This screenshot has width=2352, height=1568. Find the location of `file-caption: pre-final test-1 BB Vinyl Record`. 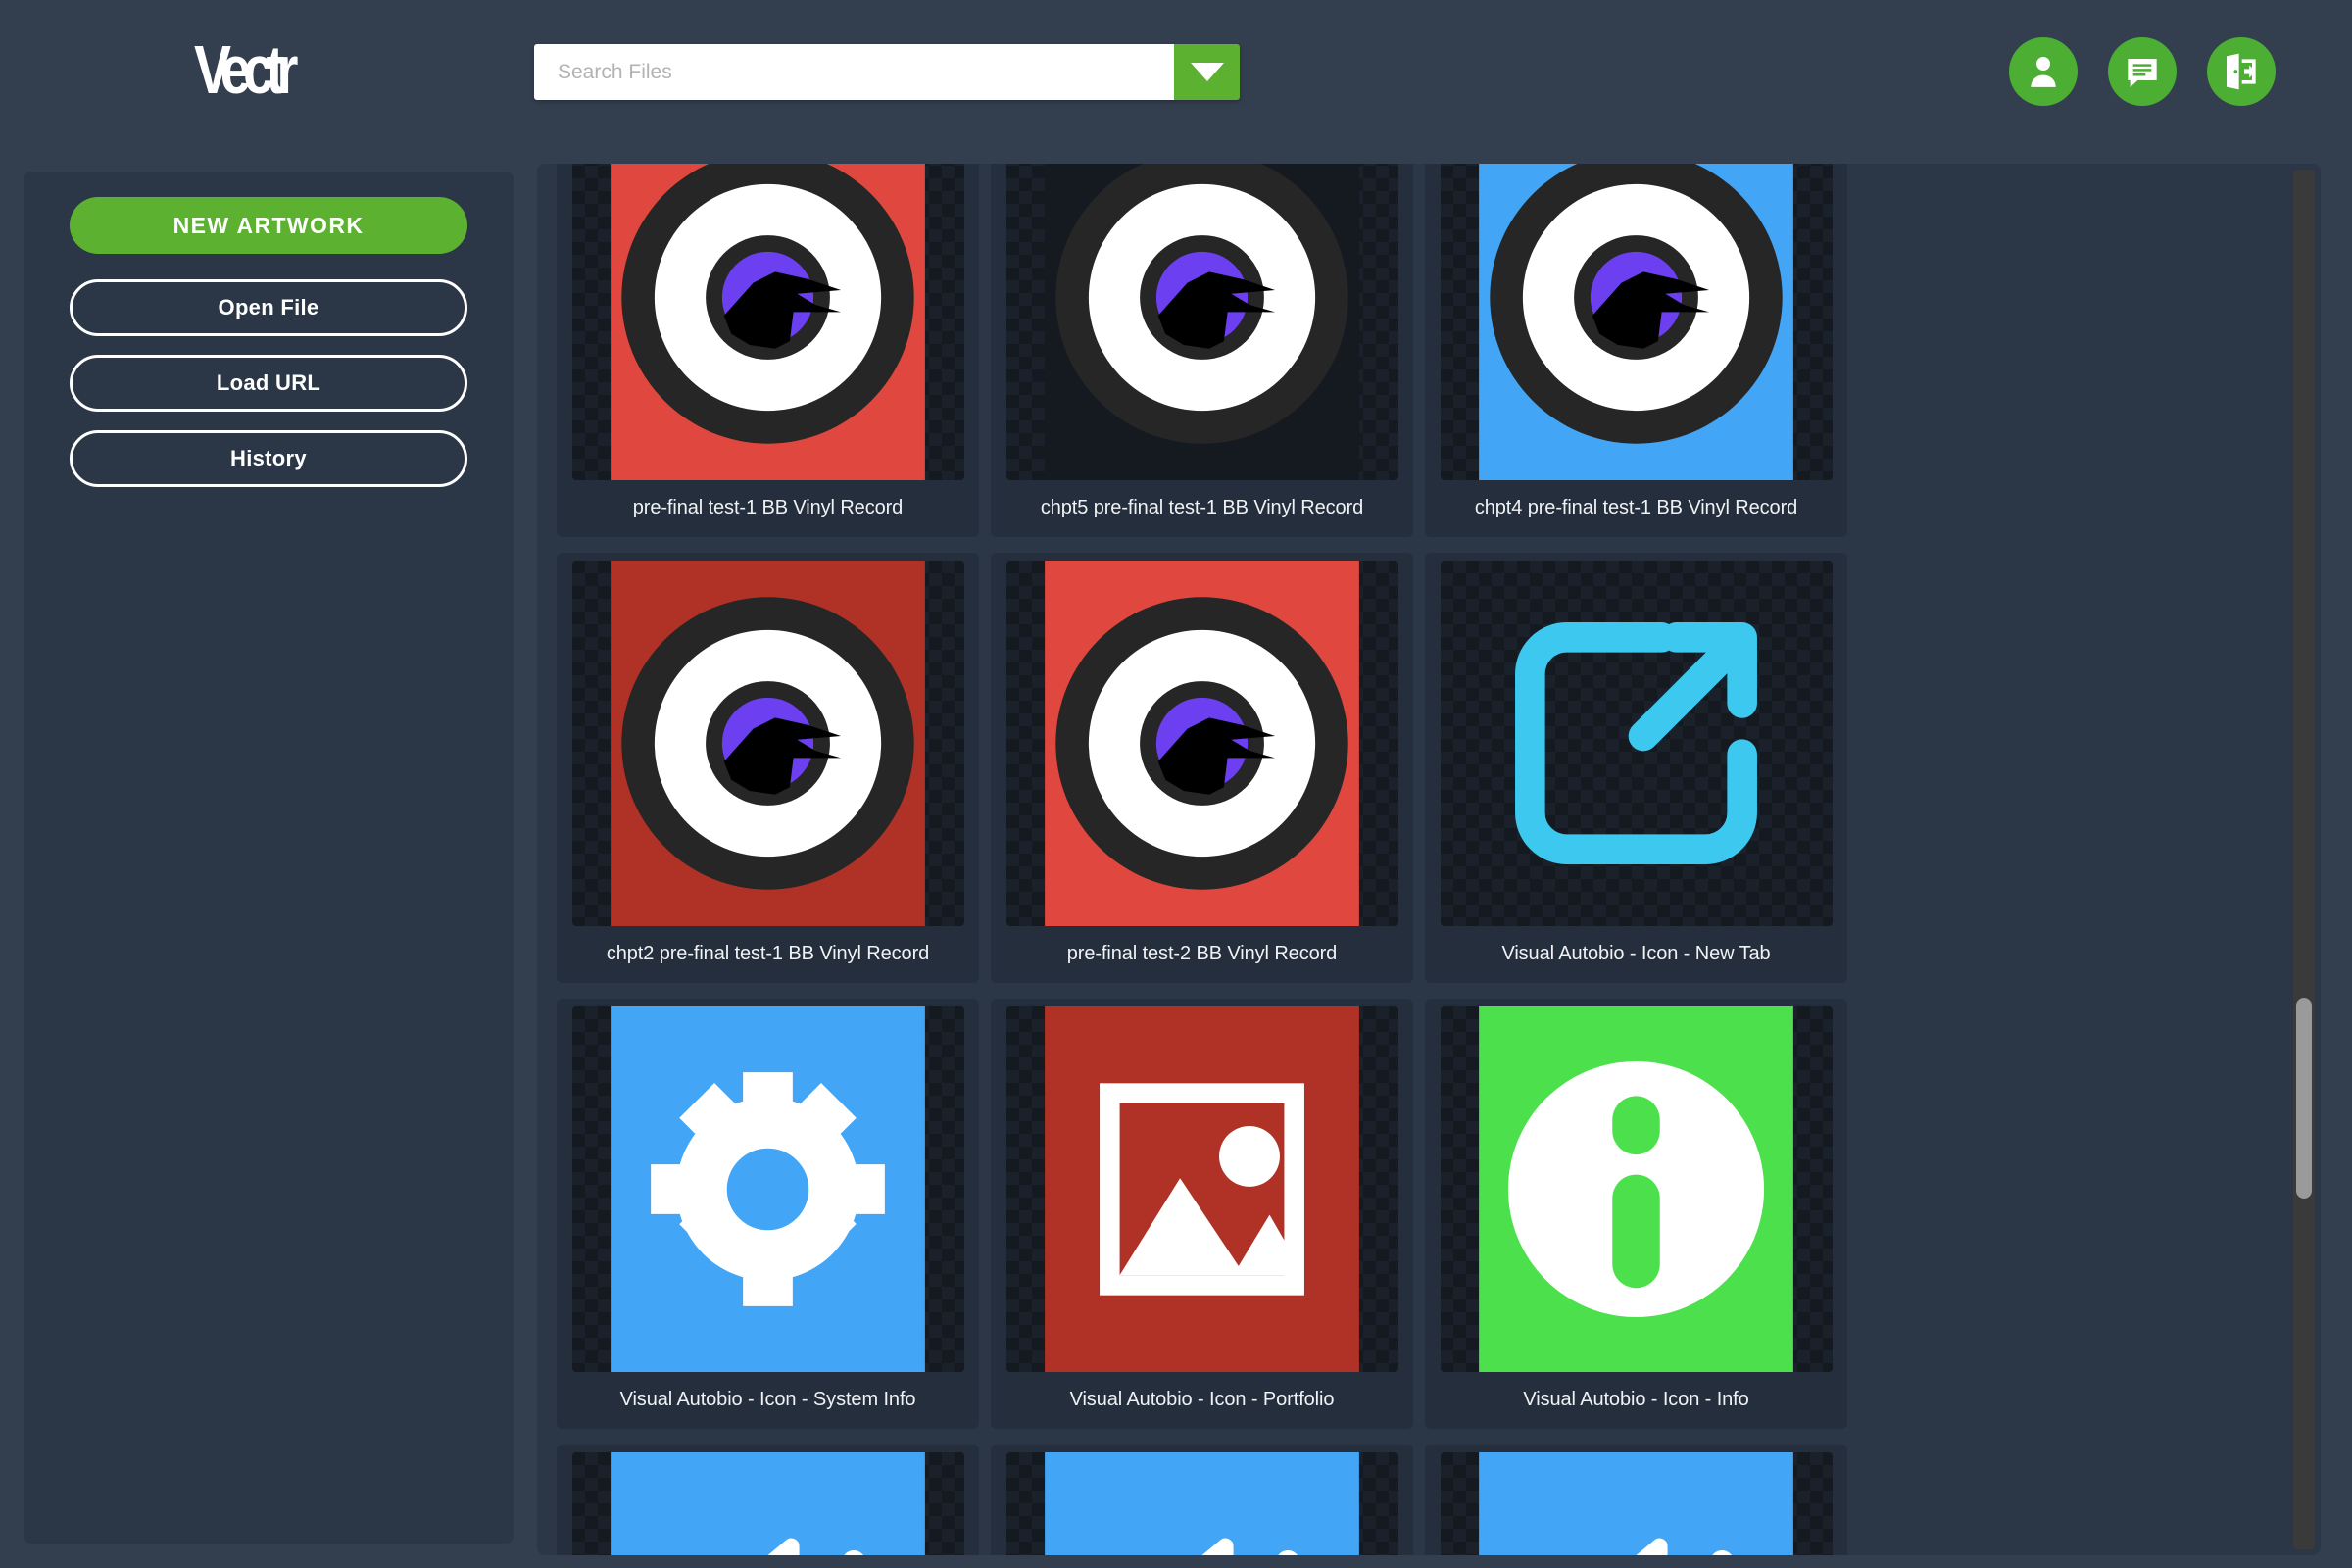

file-caption: pre-final test-1 BB Vinyl Record is located at coordinates (768, 507).